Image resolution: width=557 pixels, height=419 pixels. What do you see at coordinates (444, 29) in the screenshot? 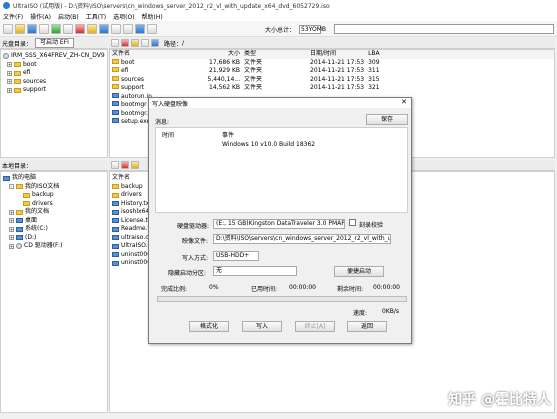
I see `capacity-gauge` at bounding box center [444, 29].